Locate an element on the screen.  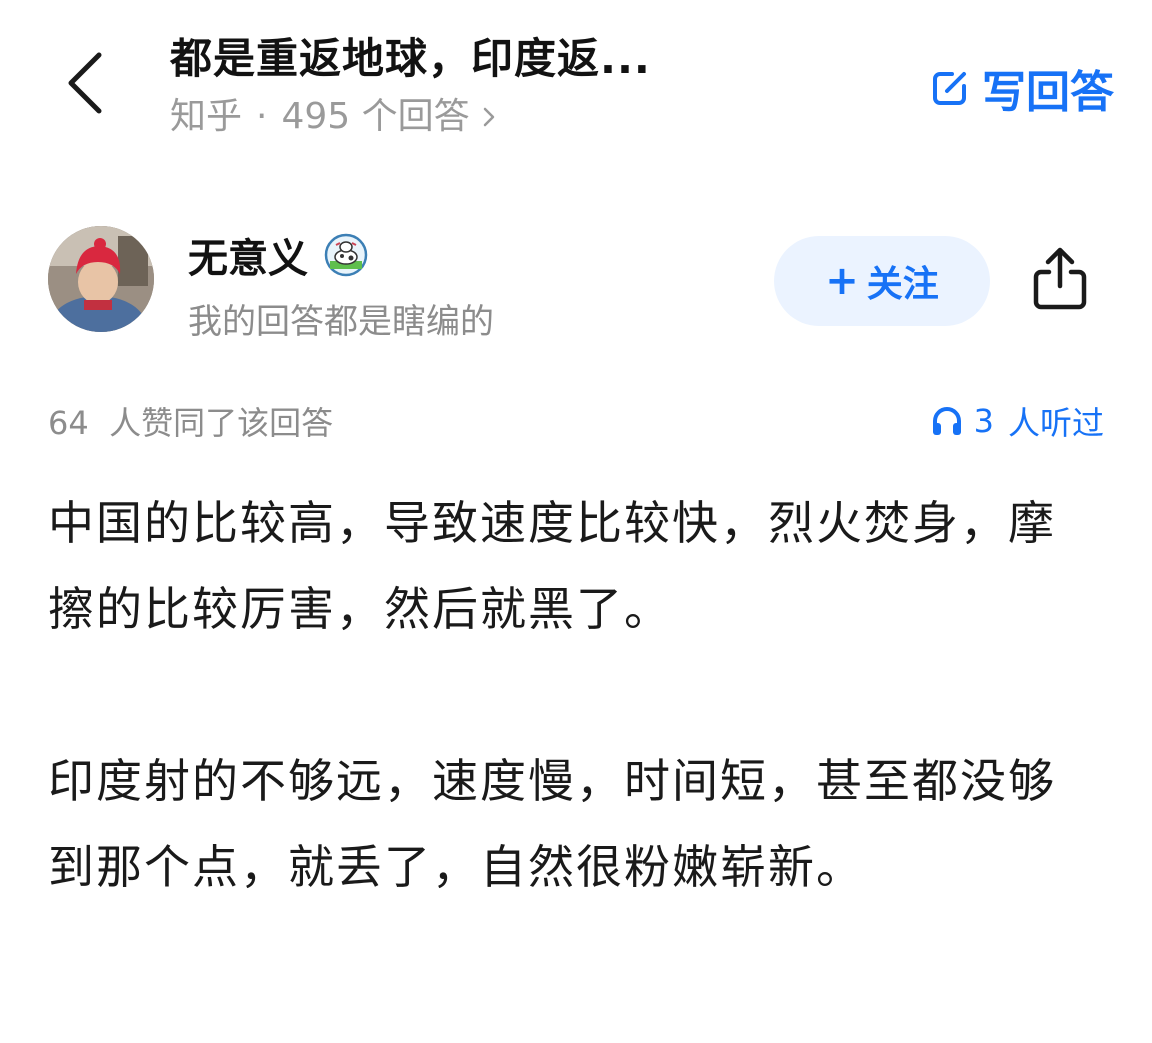
plus-icon: + is located at coordinates (842, 281).